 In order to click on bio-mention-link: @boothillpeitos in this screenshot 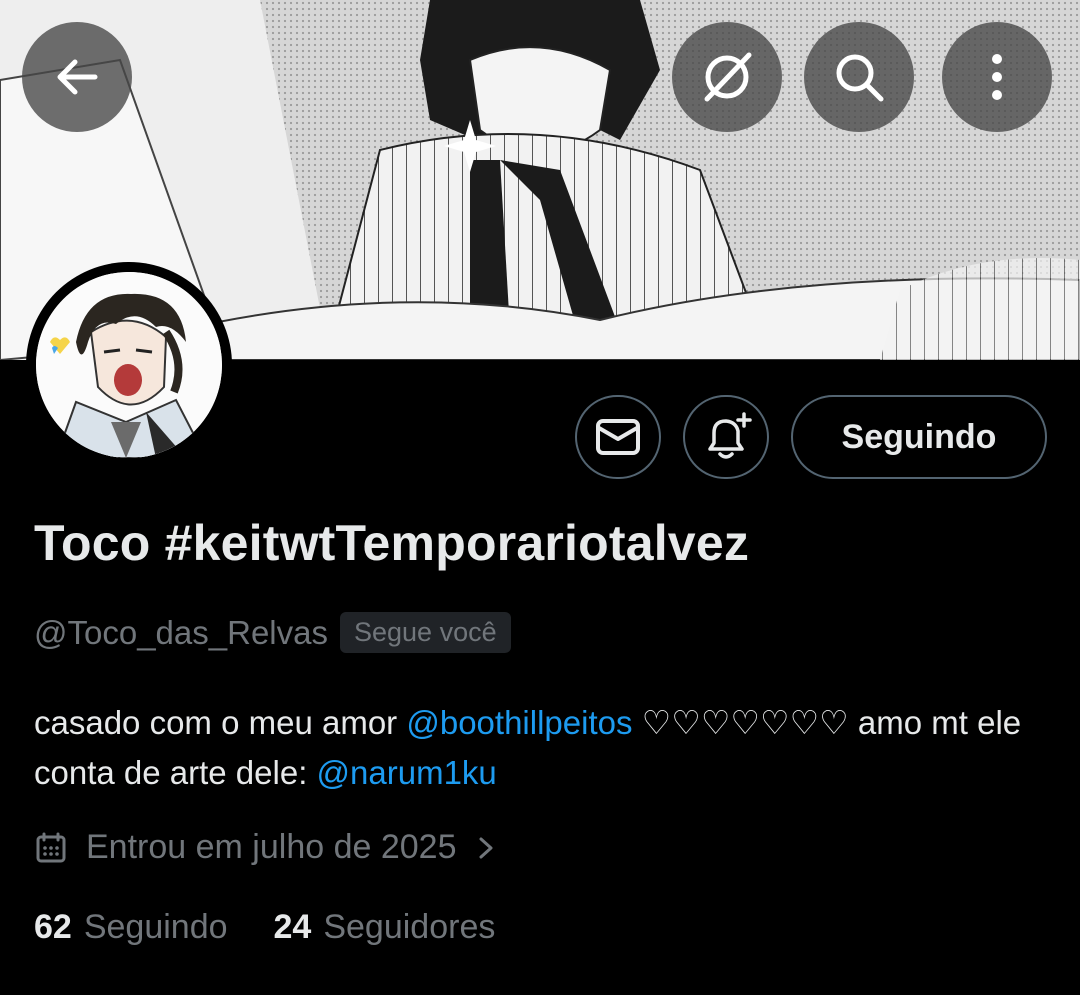, I will do `click(519, 722)`.